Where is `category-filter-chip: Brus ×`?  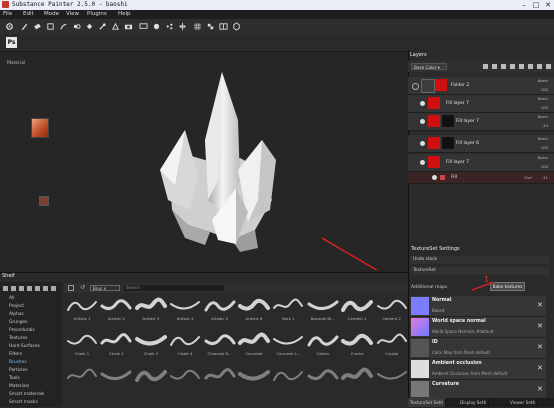
category-filter-chip: Brus × is located at coordinates (105, 288).